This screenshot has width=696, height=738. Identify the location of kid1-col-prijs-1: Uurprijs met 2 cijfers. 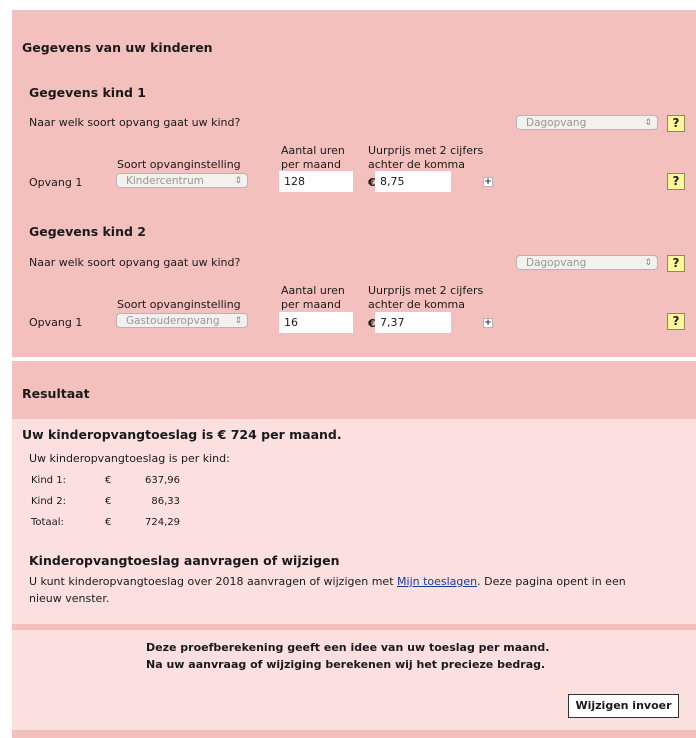
(426, 150).